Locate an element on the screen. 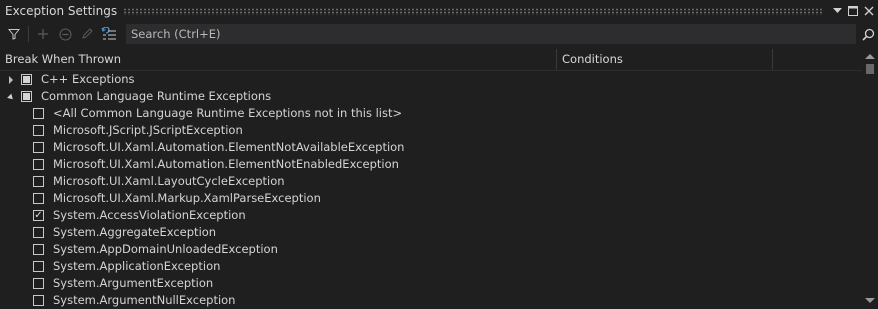 The width and height of the screenshot is (878, 309). search-box is located at coordinates (491, 34).